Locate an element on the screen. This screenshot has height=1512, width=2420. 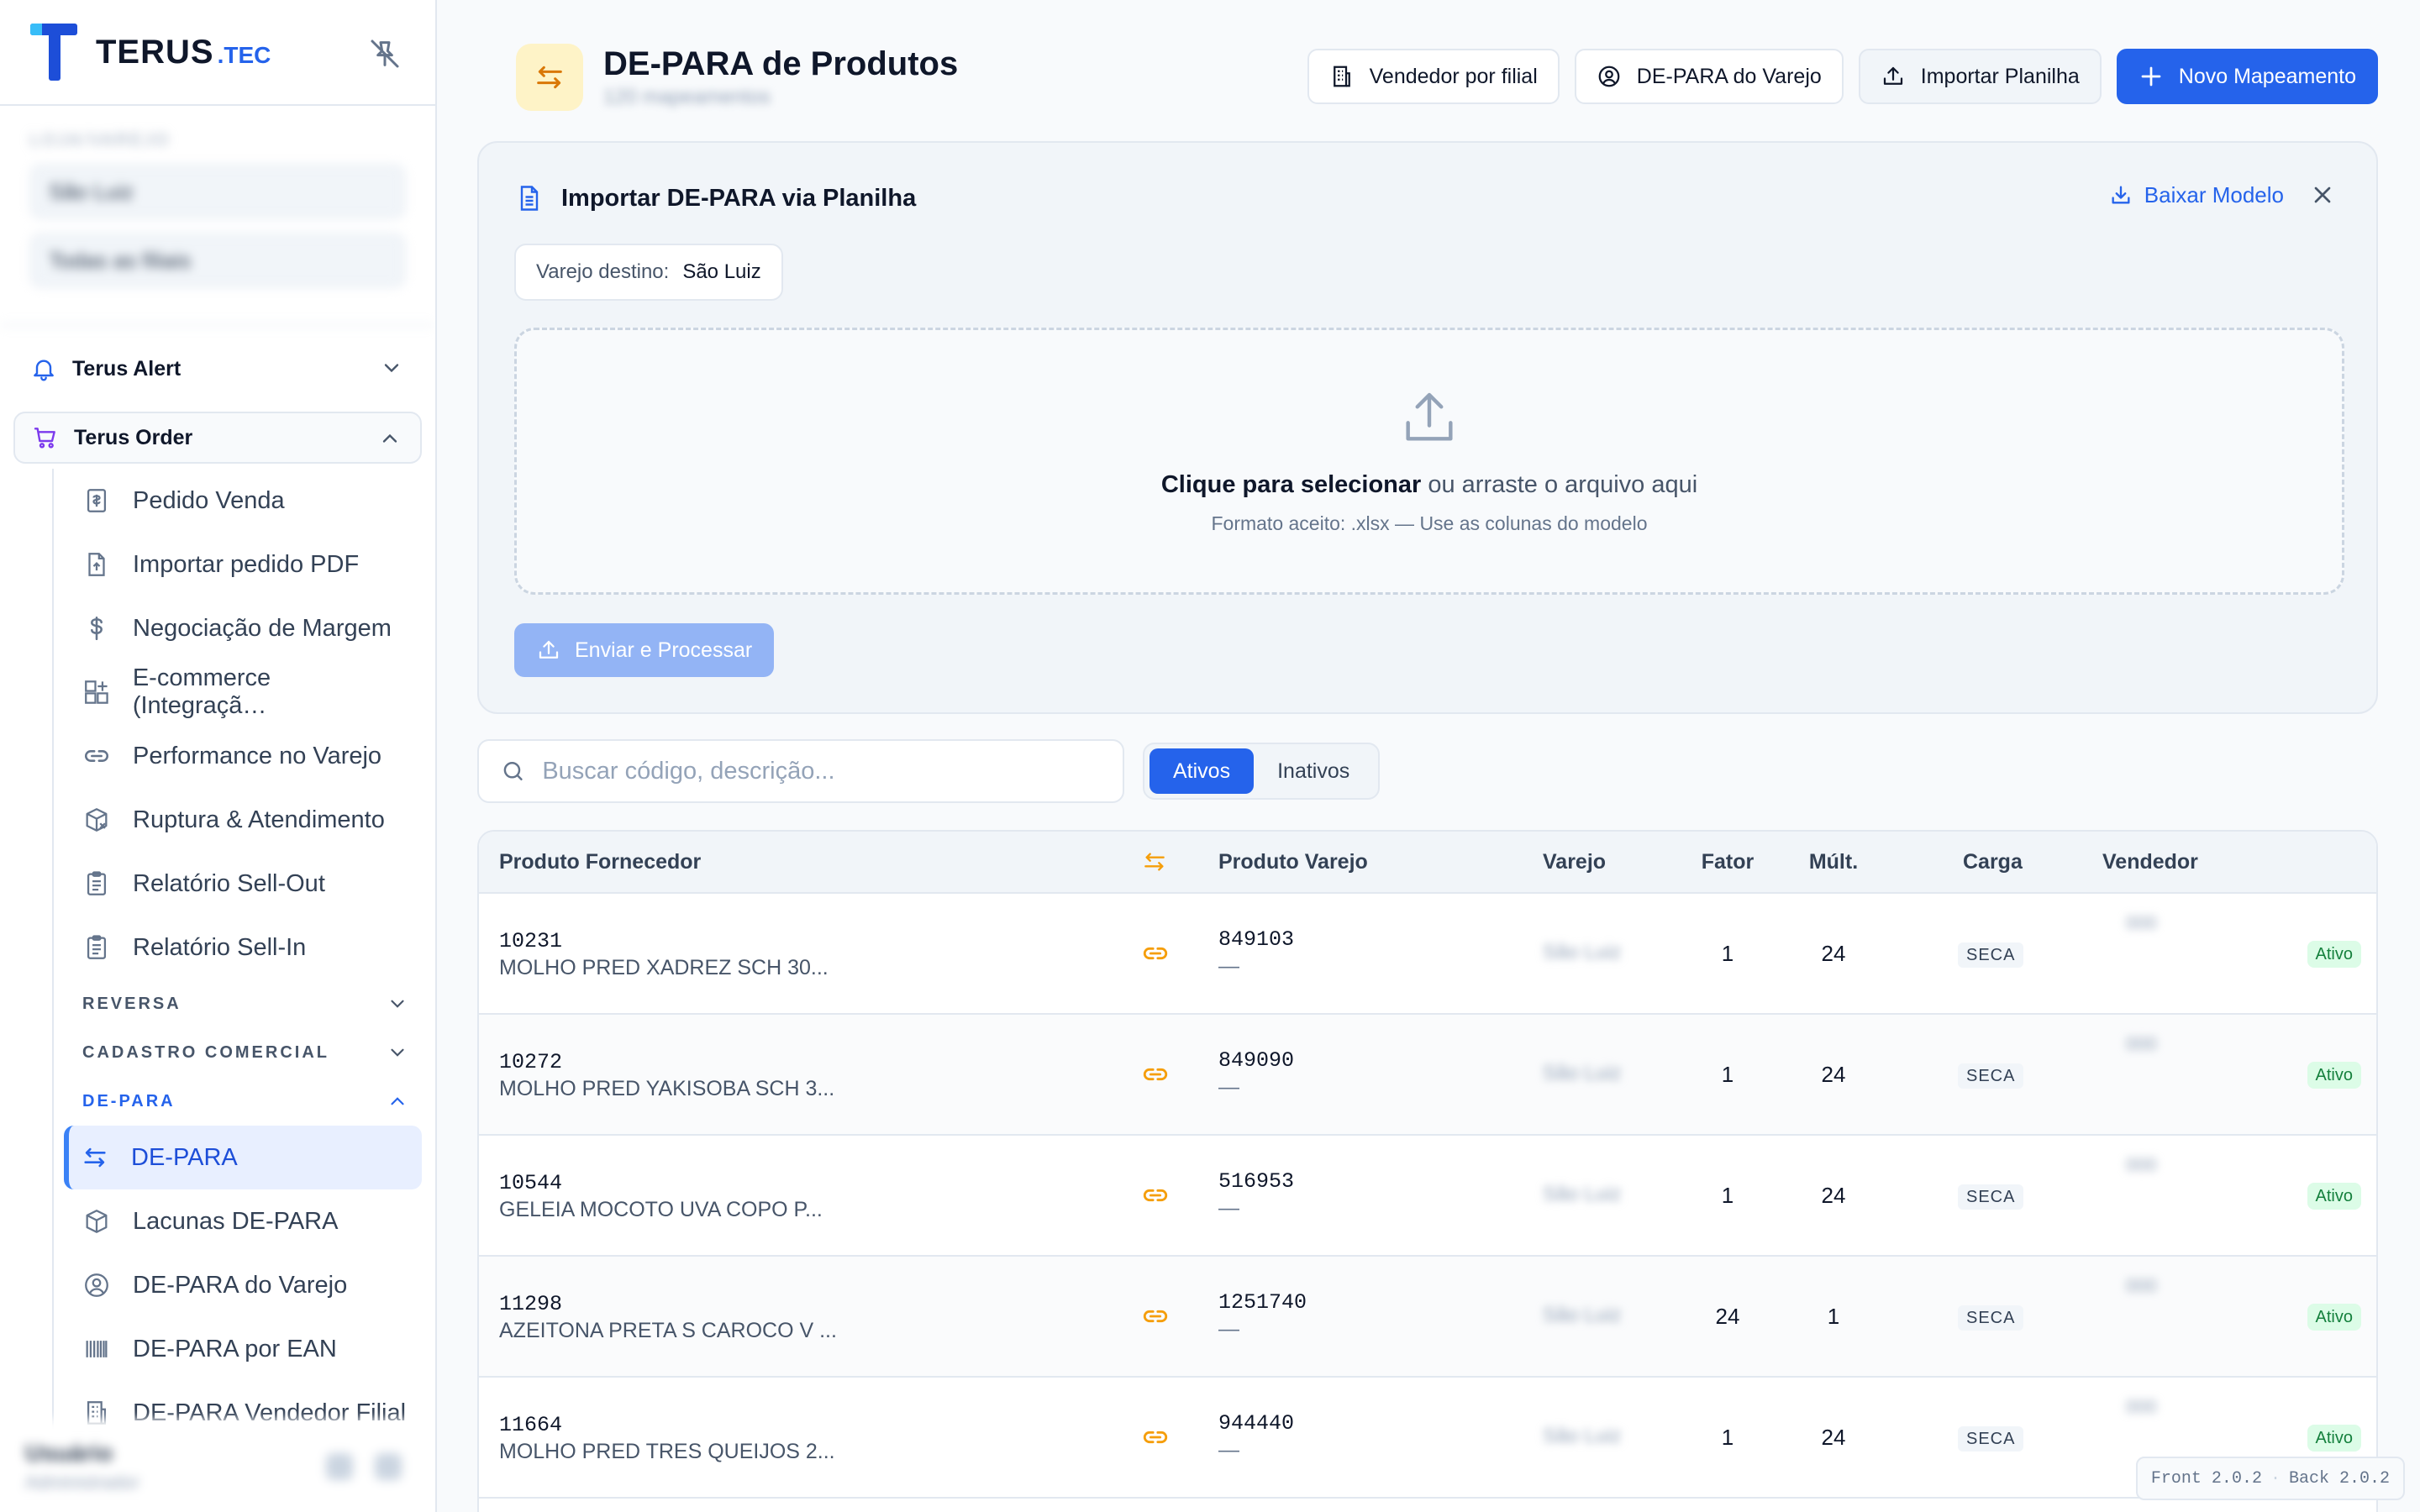
sidebar-item-sell-in: Relatório Sell-In is located at coordinates (247, 947).